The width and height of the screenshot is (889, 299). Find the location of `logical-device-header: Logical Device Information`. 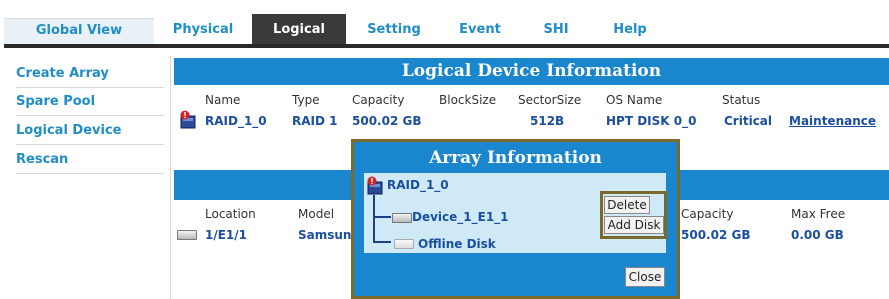

logical-device-header: Logical Device Information is located at coordinates (531, 71).